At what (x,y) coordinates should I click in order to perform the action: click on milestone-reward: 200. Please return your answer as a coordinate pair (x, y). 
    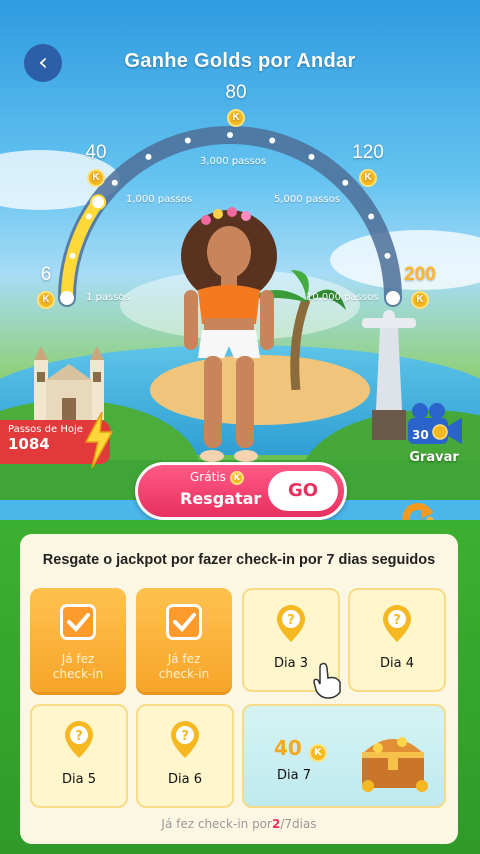
    Looking at the image, I should click on (420, 274).